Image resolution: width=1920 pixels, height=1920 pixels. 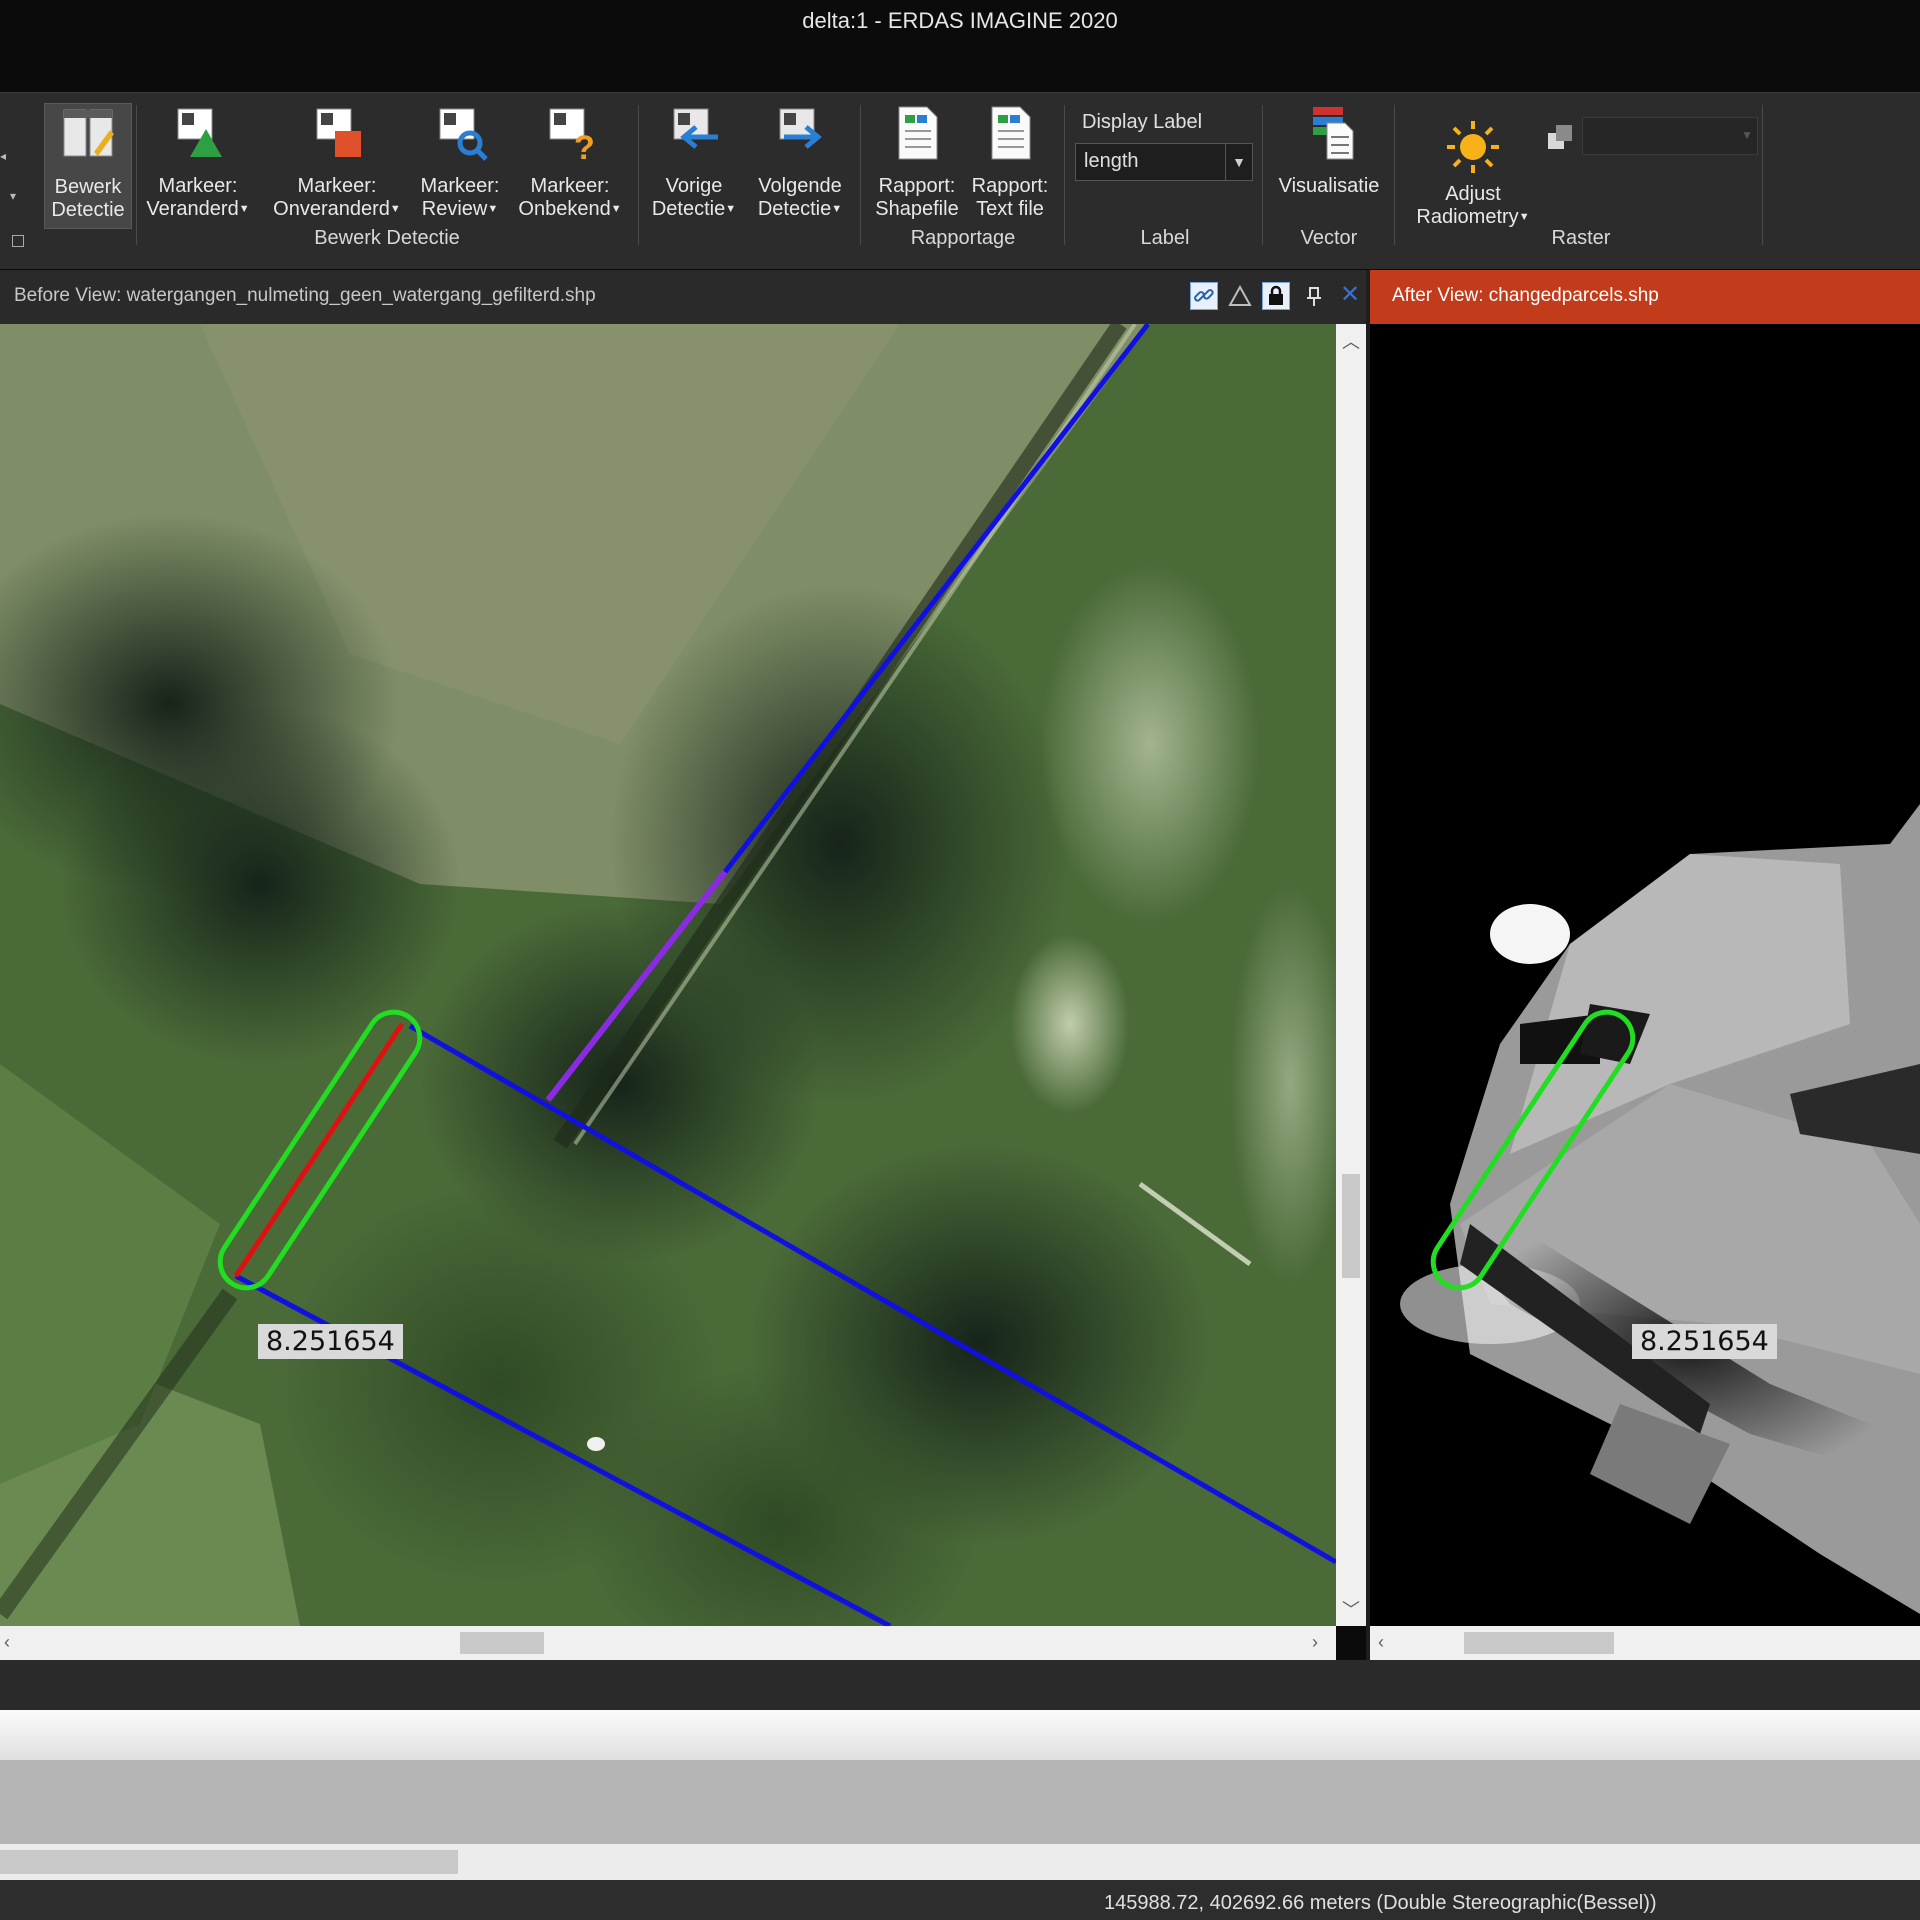 I want to click on link-icon, so click(x=1204, y=296).